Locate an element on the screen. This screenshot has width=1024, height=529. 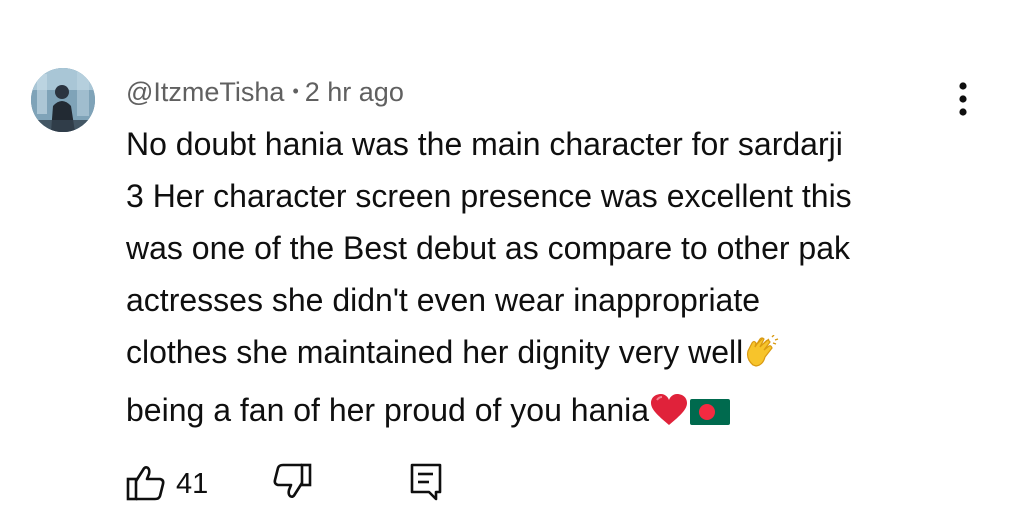
comment-time: 2 hr ago is located at coordinates (354, 92).